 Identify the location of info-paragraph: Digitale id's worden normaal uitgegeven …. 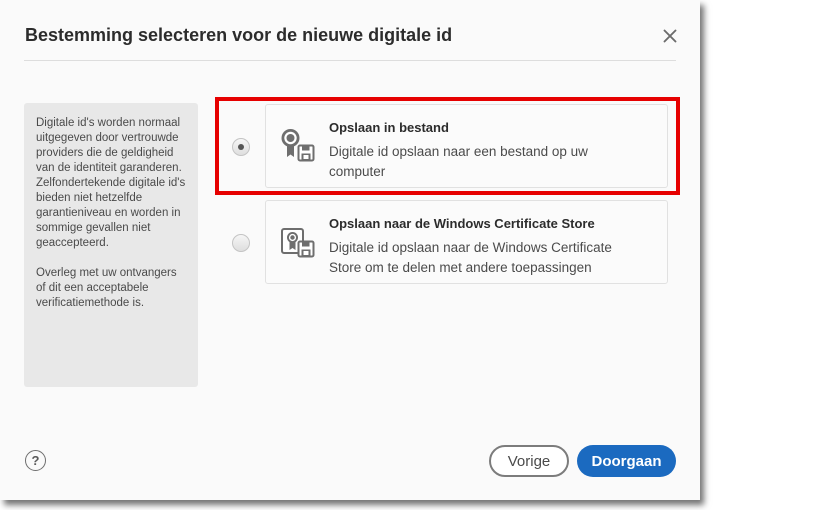
(111, 183).